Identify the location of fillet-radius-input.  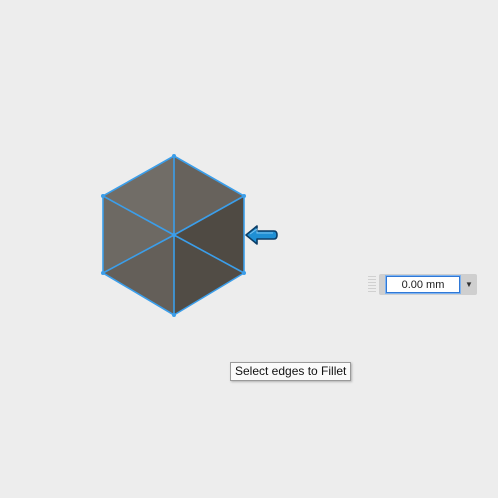
(423, 284).